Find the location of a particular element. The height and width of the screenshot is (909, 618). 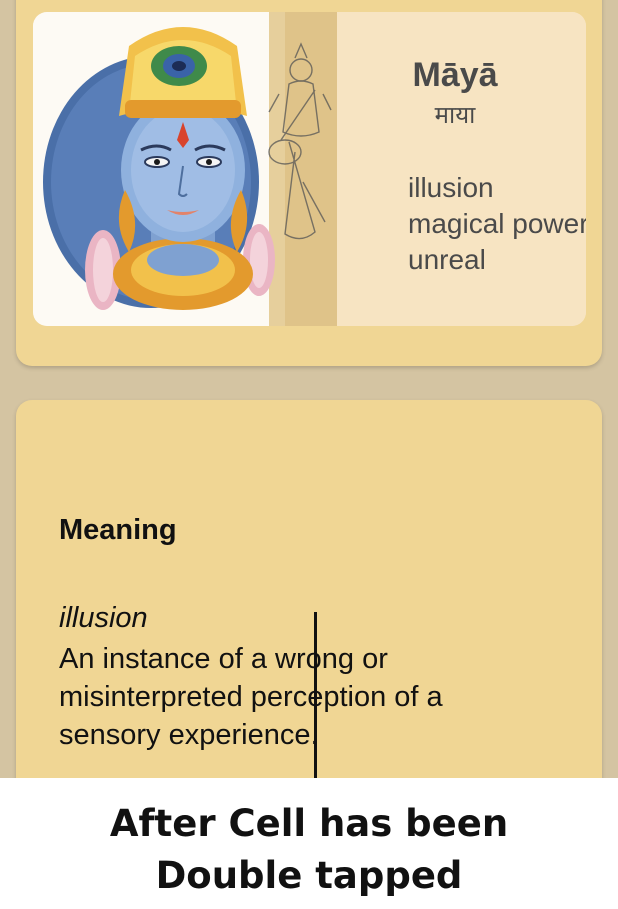

caption-line-1: After Cell has been is located at coordinates (309, 823).